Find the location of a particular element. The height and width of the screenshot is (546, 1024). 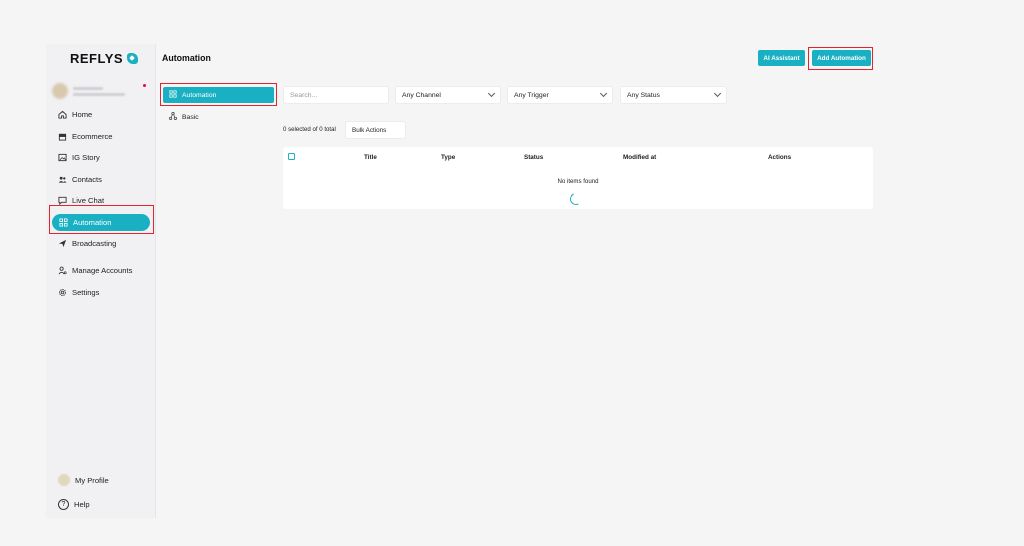

users-icon is located at coordinates (62, 179).